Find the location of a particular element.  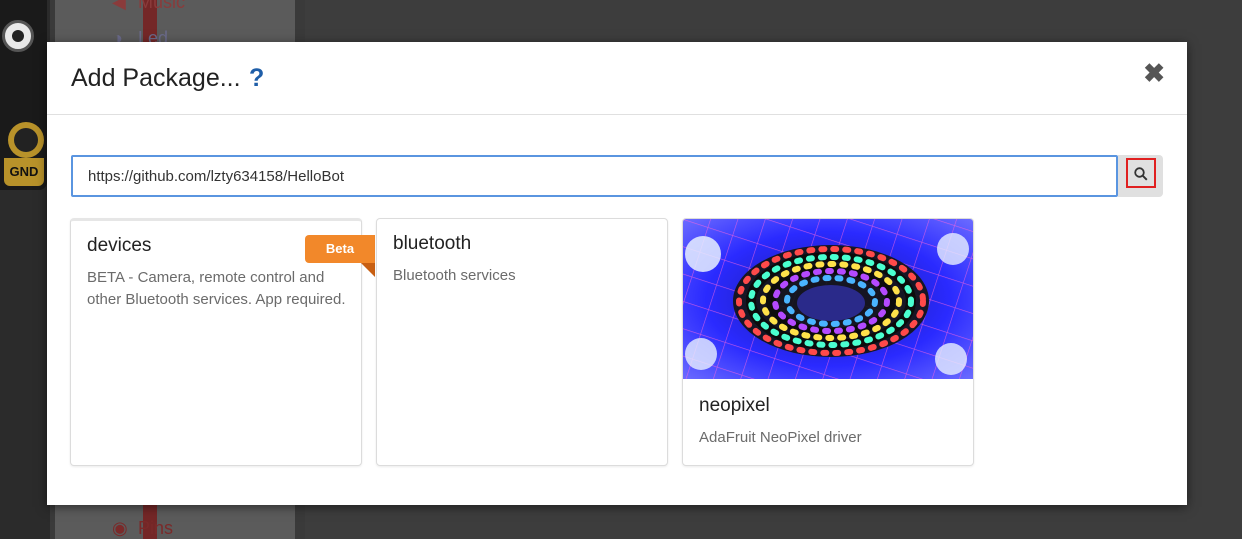

neopixel-led-strip-image is located at coordinates (828, 299).